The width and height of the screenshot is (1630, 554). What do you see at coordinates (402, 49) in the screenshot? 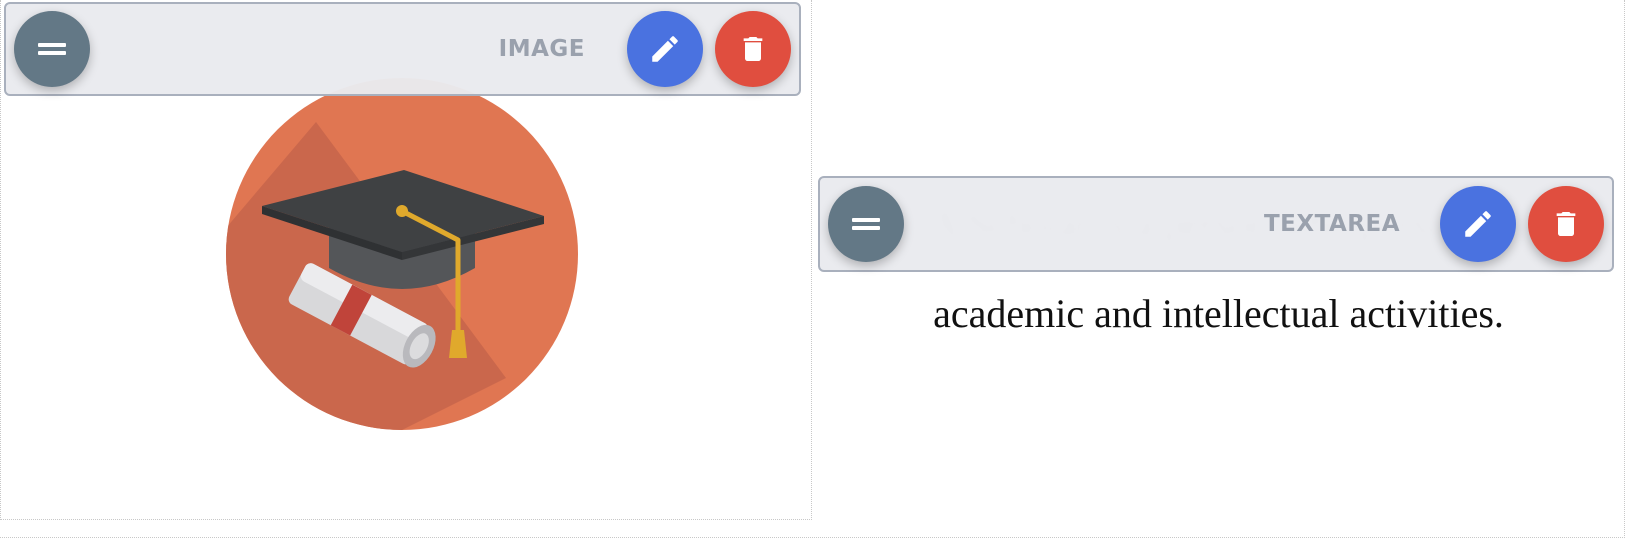
I see `image-block-toolbar: IMAGE` at bounding box center [402, 49].